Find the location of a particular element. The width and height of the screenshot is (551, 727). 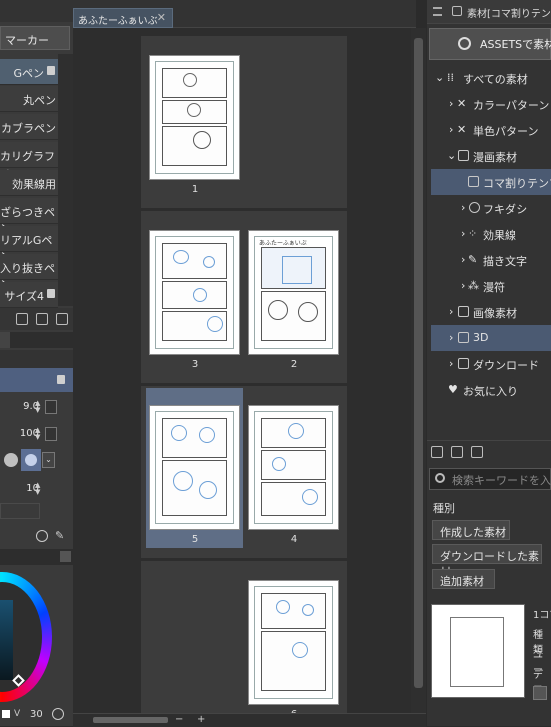

material-icon is located at coordinates (457, 11).